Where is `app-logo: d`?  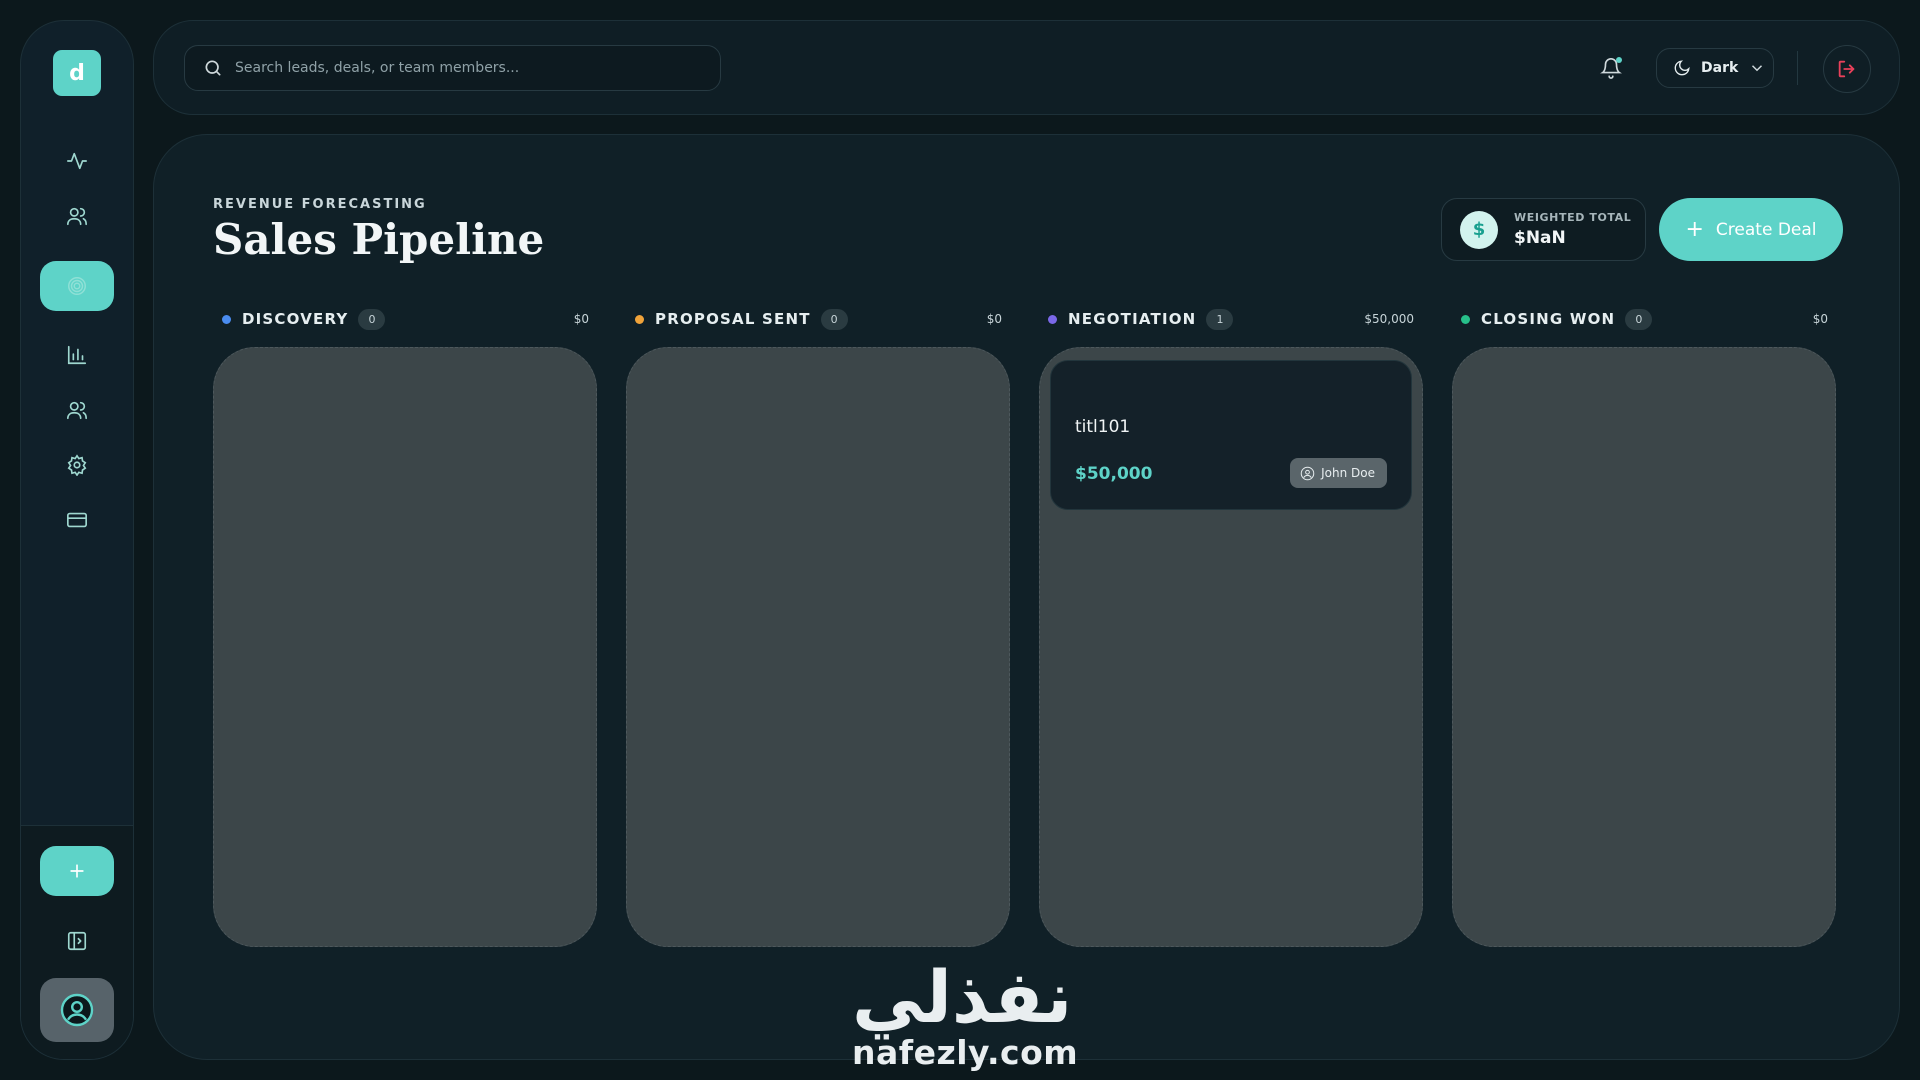 app-logo: d is located at coordinates (77, 73).